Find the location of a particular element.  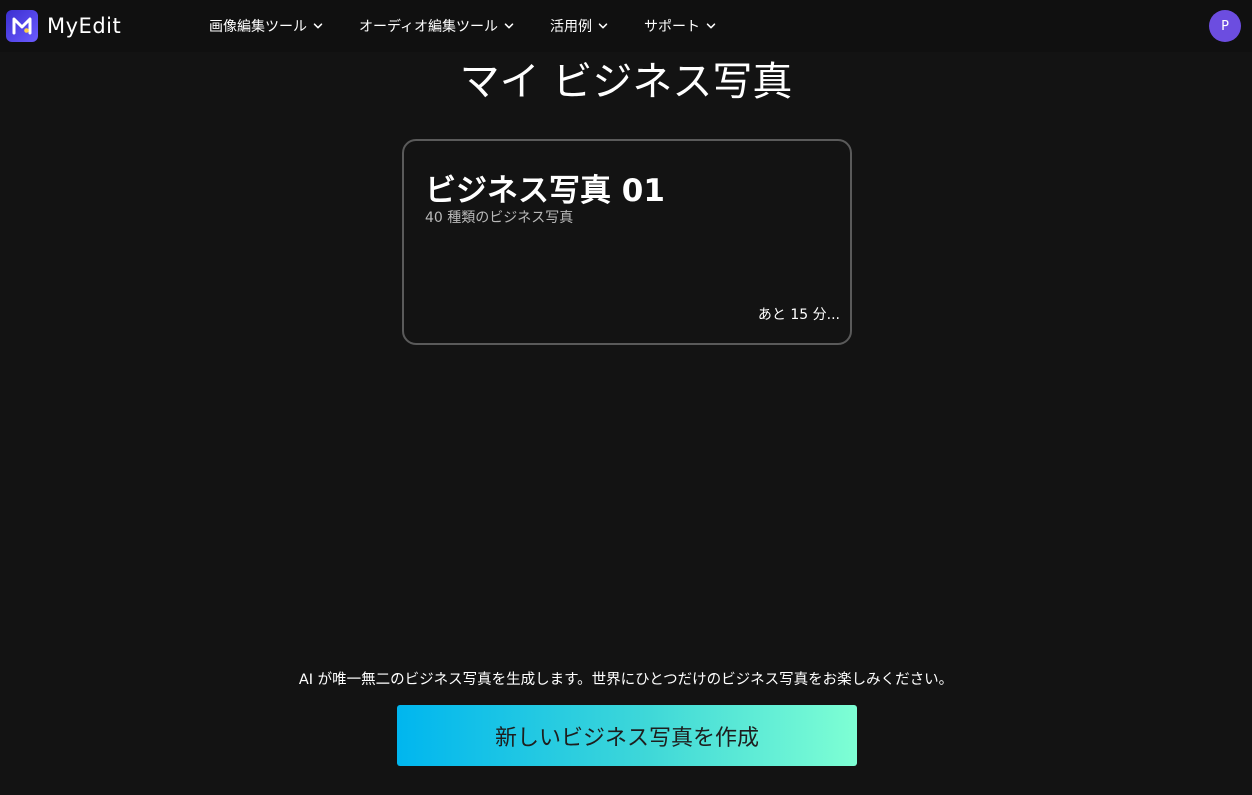

main-menu: 画像編集ツール オーディオ編集ツール 活用例 サポート is located at coordinates (462, 26).